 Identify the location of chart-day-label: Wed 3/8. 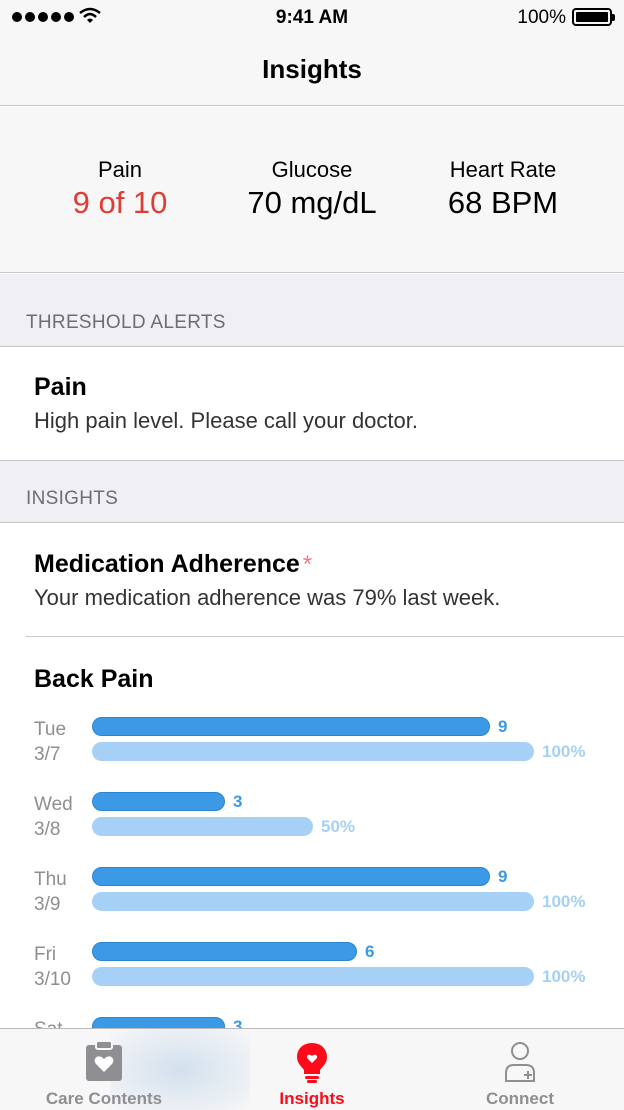
(53, 817).